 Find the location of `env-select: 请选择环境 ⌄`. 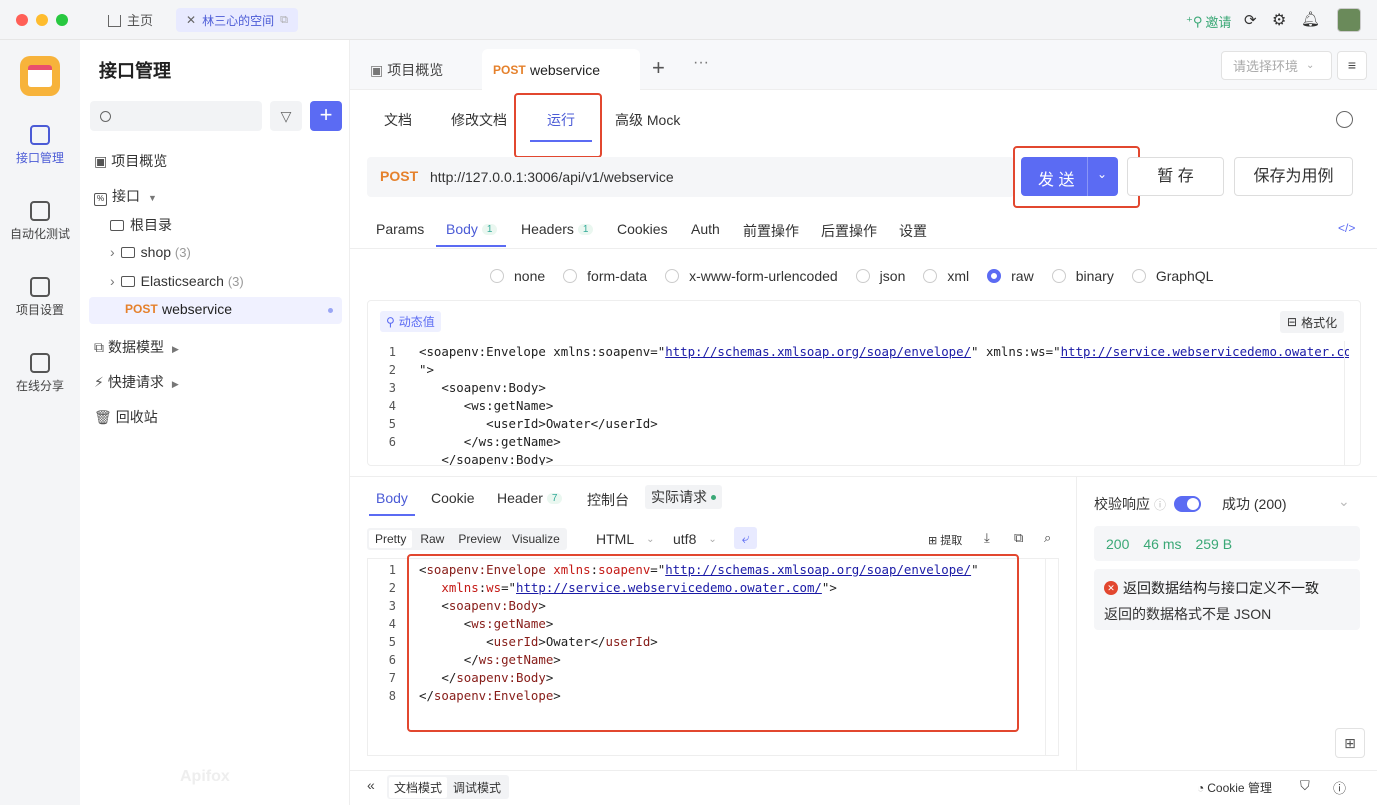

env-select: 请选择环境 ⌄ is located at coordinates (1276, 65).